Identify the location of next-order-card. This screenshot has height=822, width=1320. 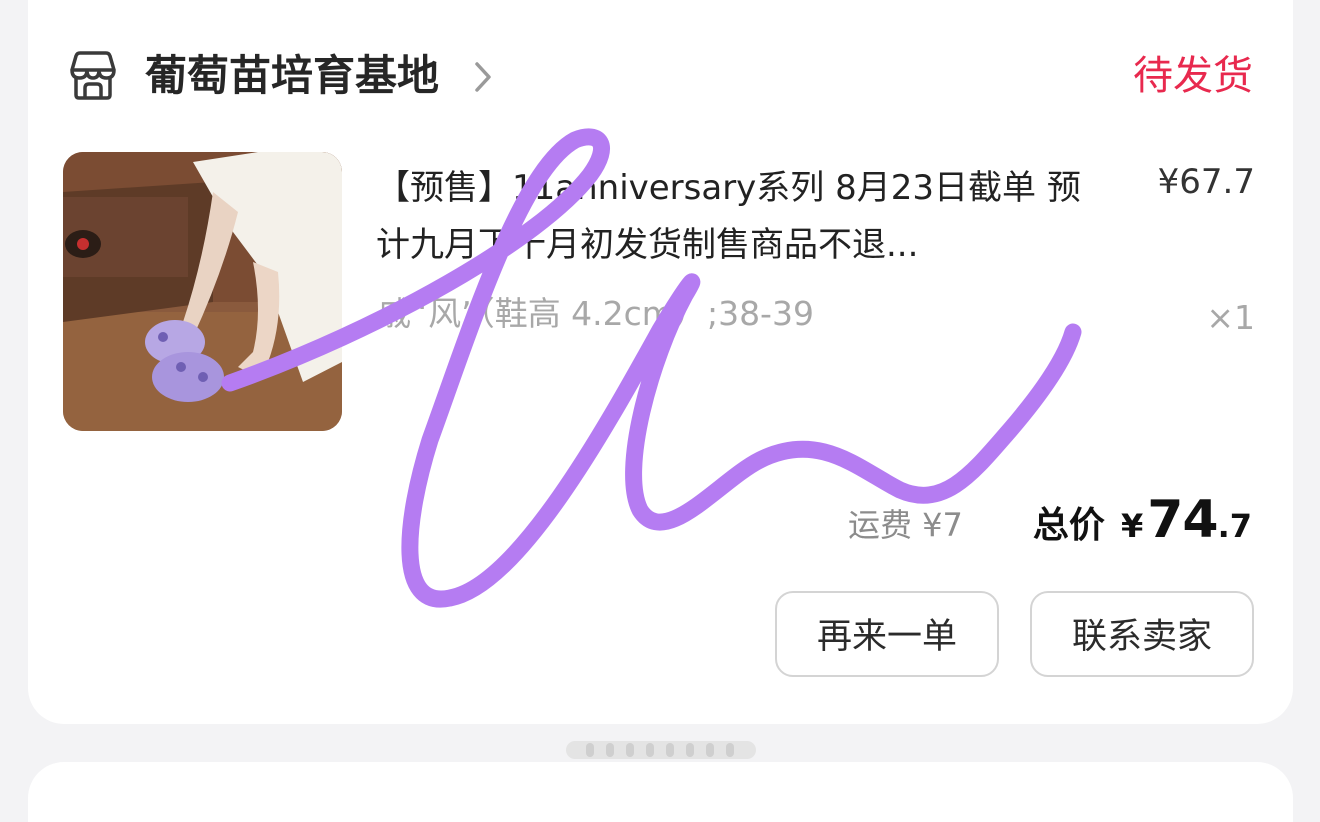
(660, 792).